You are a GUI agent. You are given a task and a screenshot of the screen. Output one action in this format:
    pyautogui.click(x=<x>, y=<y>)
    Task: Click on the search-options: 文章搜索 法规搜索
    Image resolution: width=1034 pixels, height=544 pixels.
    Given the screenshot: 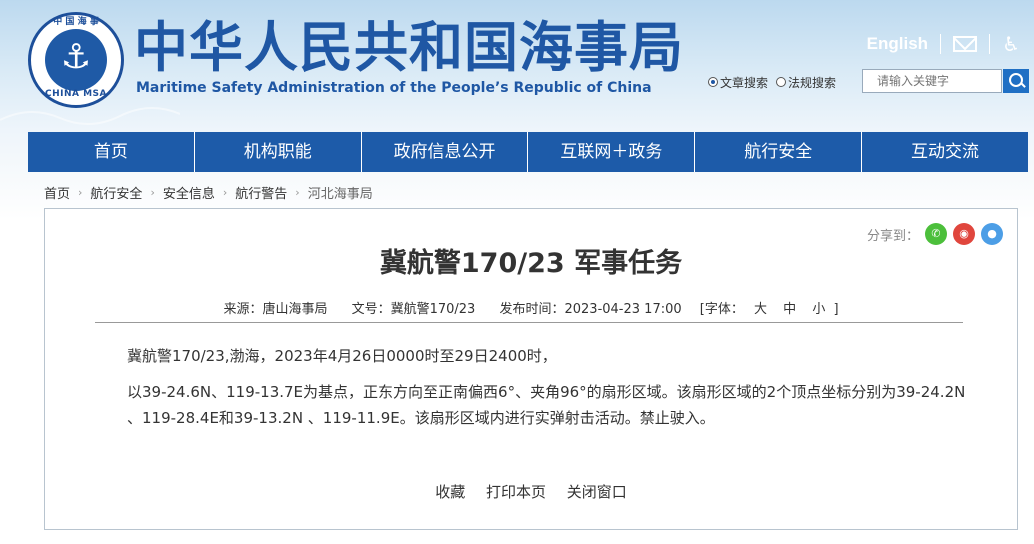 What is the action you would take?
    pyautogui.click(x=776, y=82)
    